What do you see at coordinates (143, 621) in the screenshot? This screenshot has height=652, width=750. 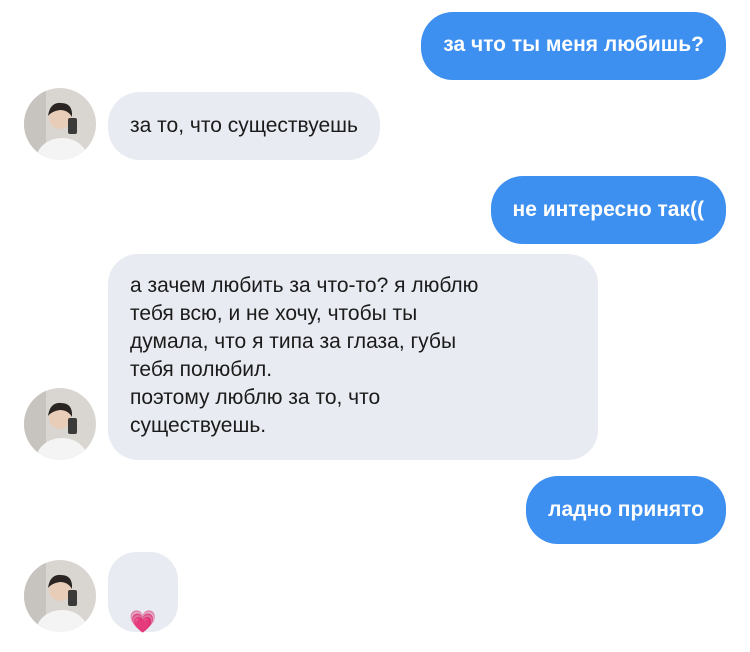 I see `pink-heart-icon: 💗` at bounding box center [143, 621].